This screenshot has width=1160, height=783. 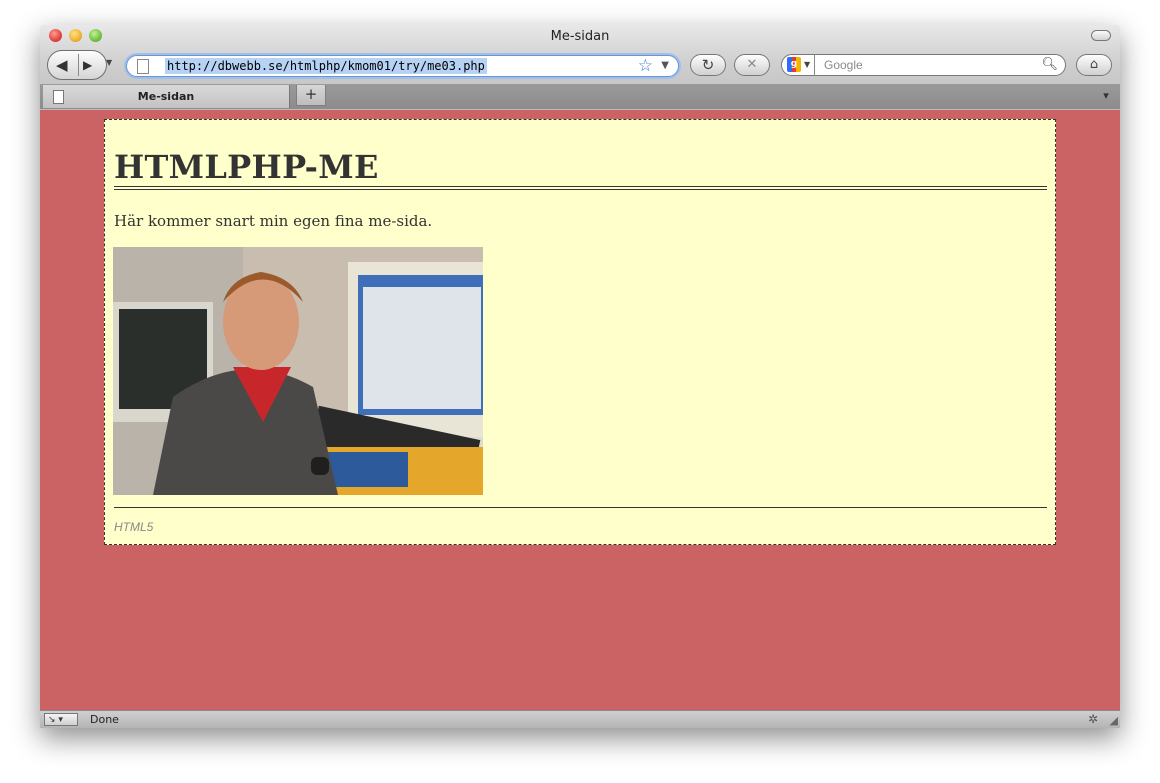 I want to click on back-forward-control: ◀ ▶, so click(x=77, y=65).